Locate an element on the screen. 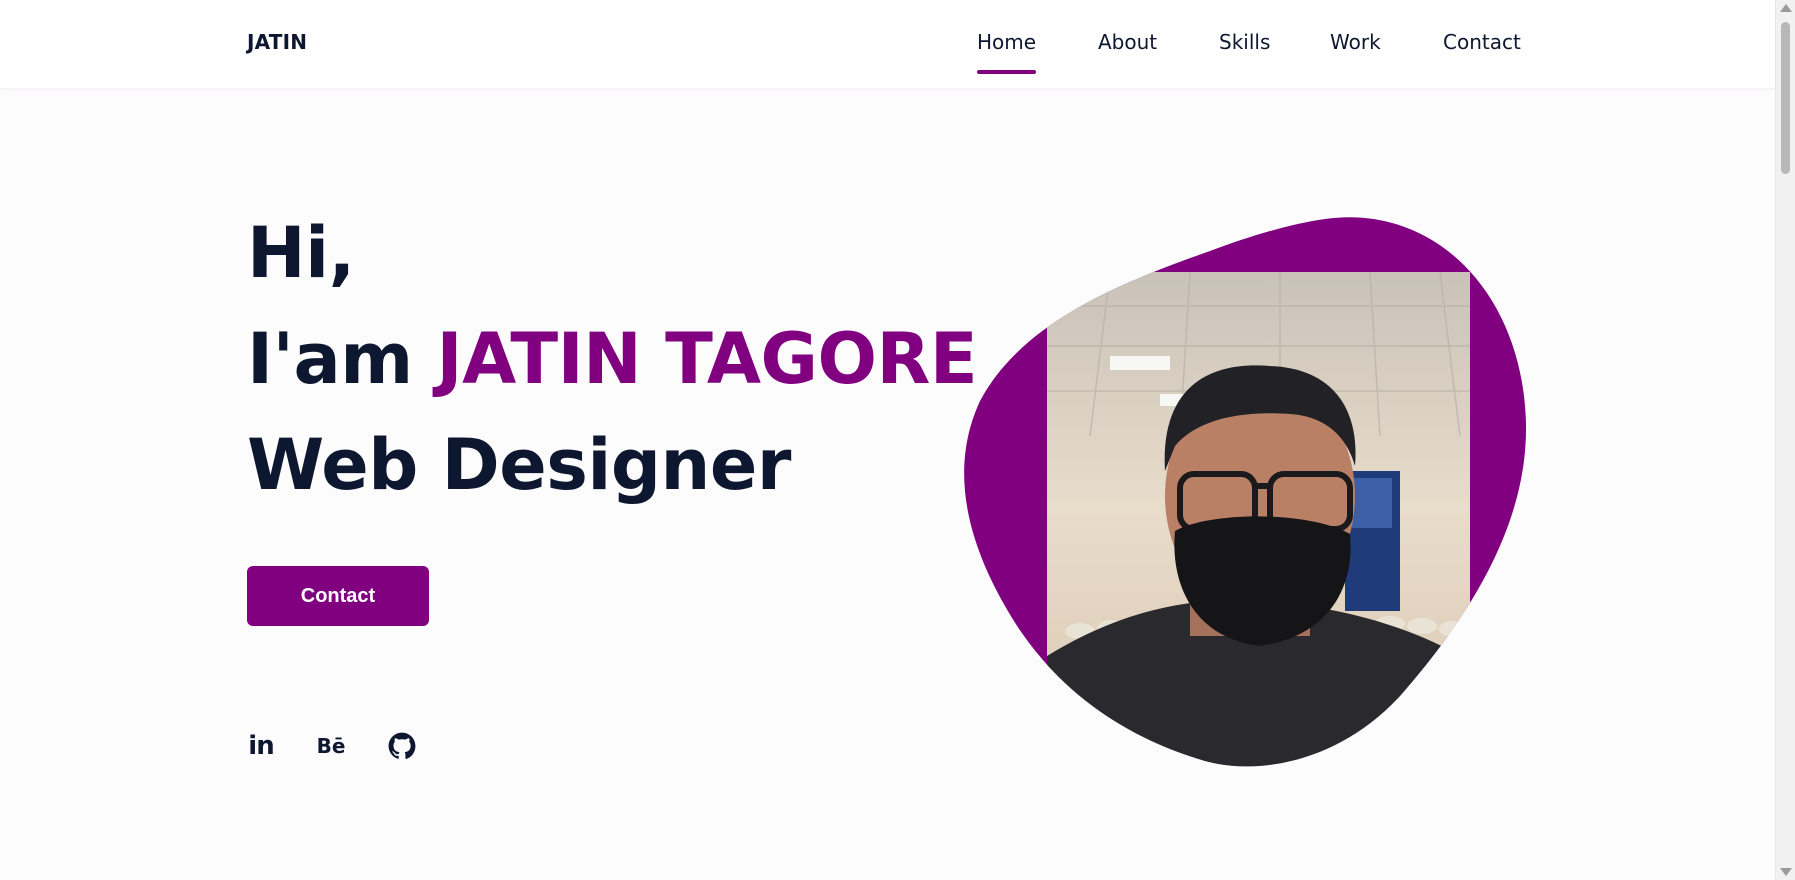  linkedin-glyph: in is located at coordinates (261, 746).